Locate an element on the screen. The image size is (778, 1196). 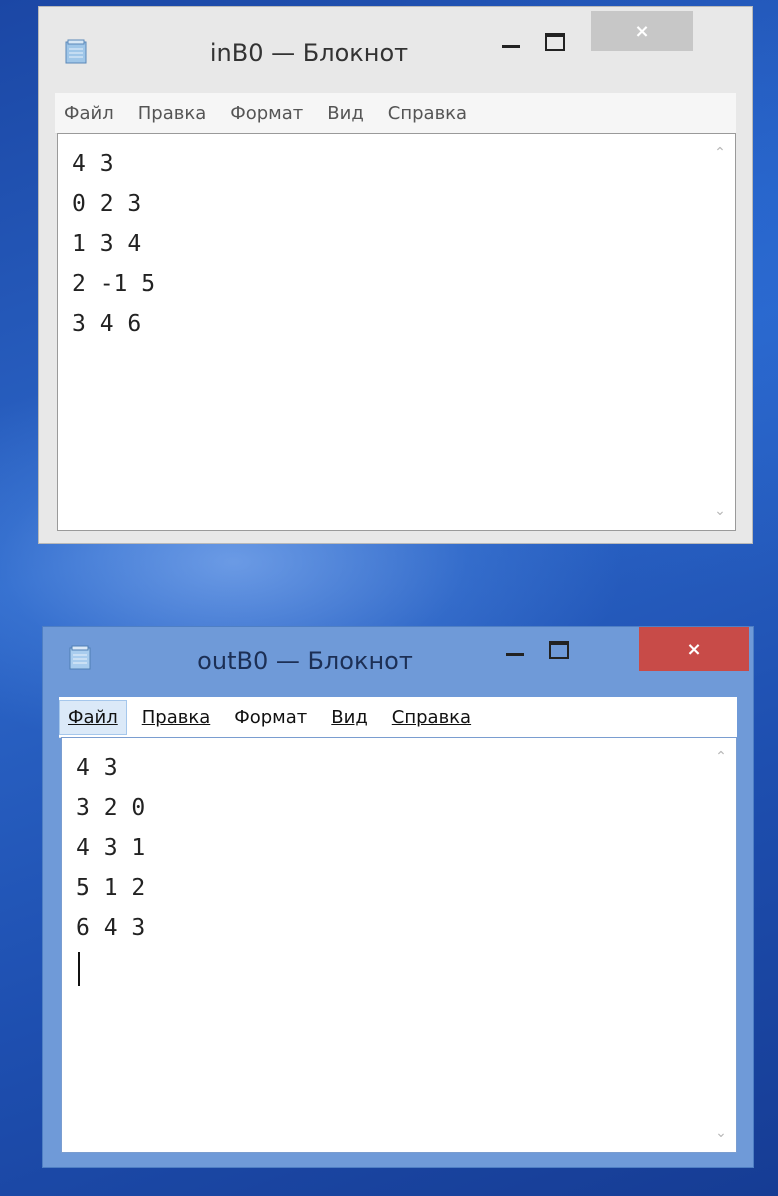
text-caret is located at coordinates (79, 969).